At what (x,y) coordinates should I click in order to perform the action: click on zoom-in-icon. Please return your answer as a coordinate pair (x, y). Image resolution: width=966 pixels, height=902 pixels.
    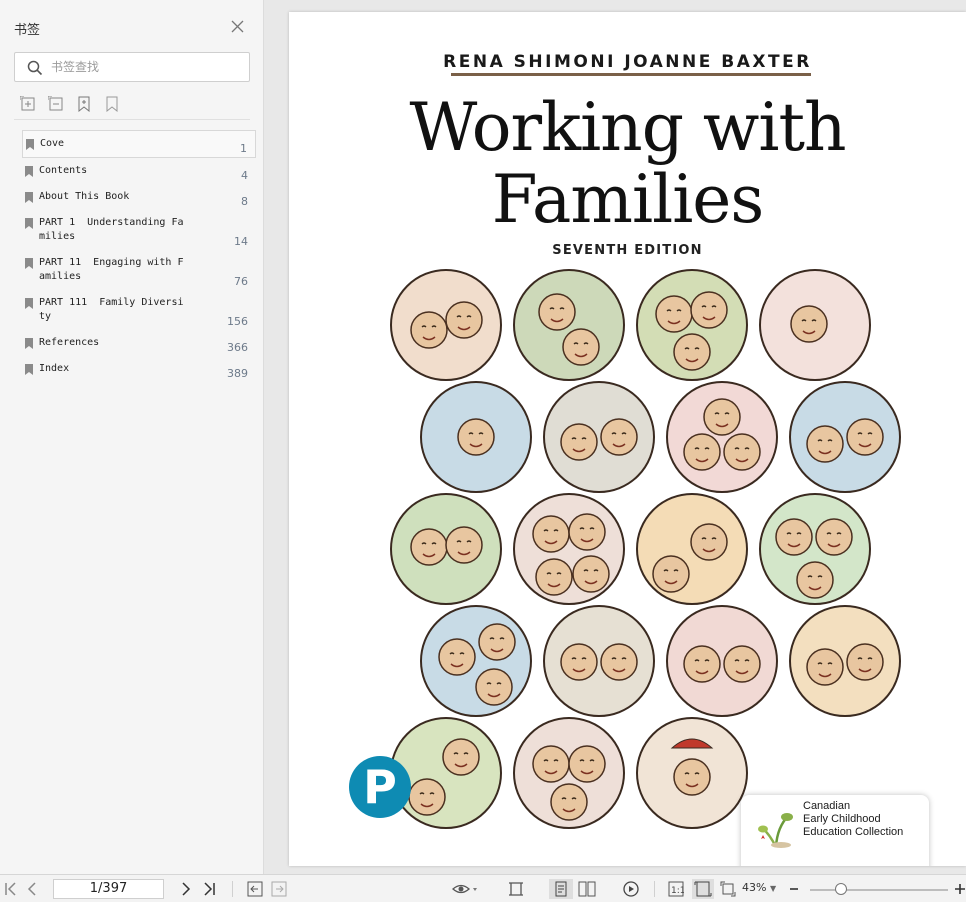
    Looking at the image, I should click on (960, 889).